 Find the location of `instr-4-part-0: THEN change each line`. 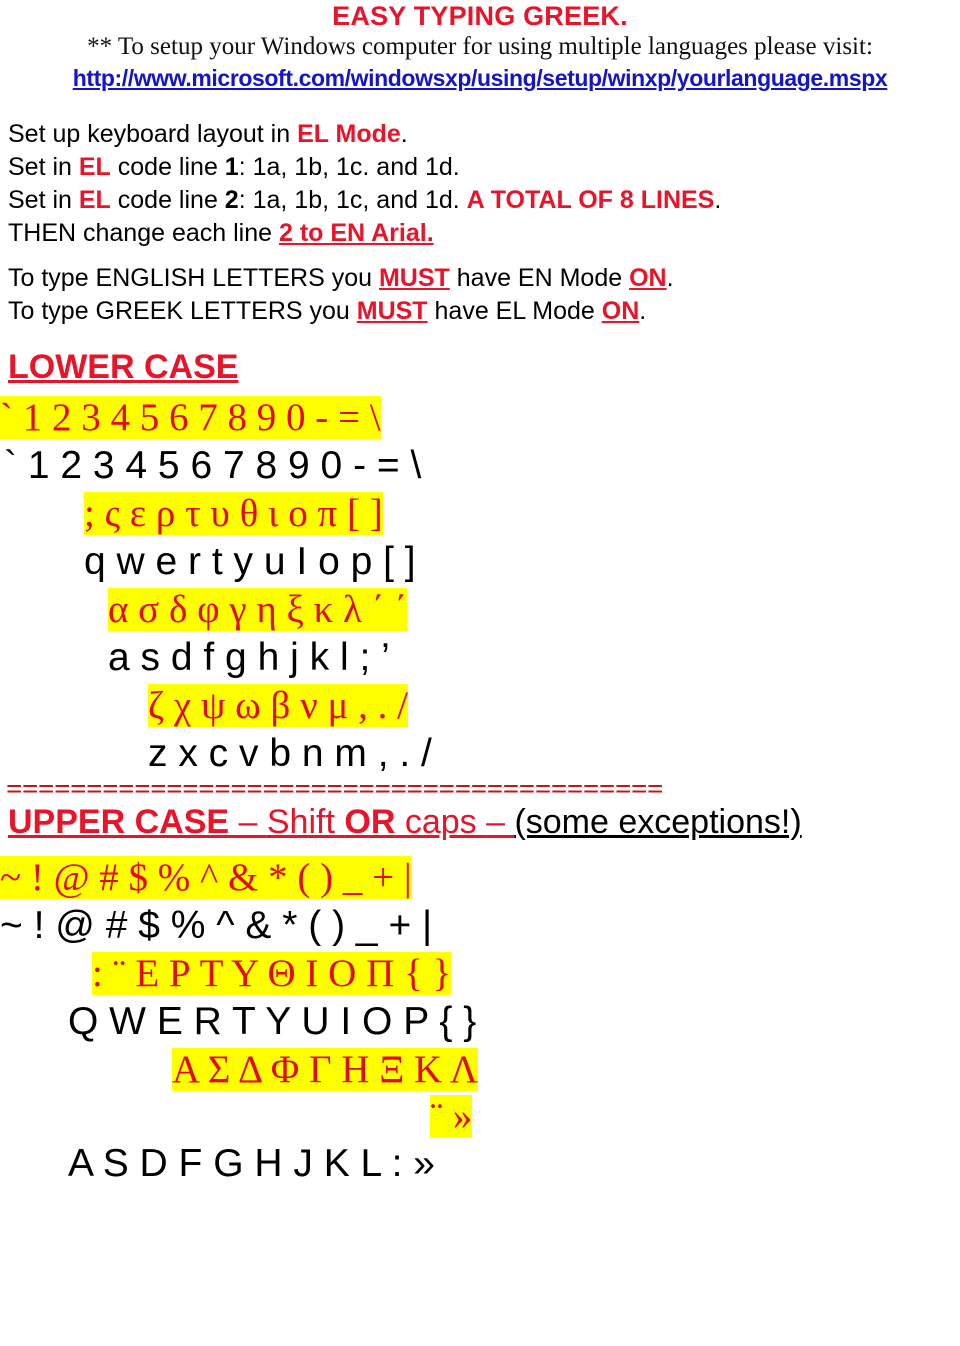

instr-4-part-0: THEN change each line is located at coordinates (143, 233).